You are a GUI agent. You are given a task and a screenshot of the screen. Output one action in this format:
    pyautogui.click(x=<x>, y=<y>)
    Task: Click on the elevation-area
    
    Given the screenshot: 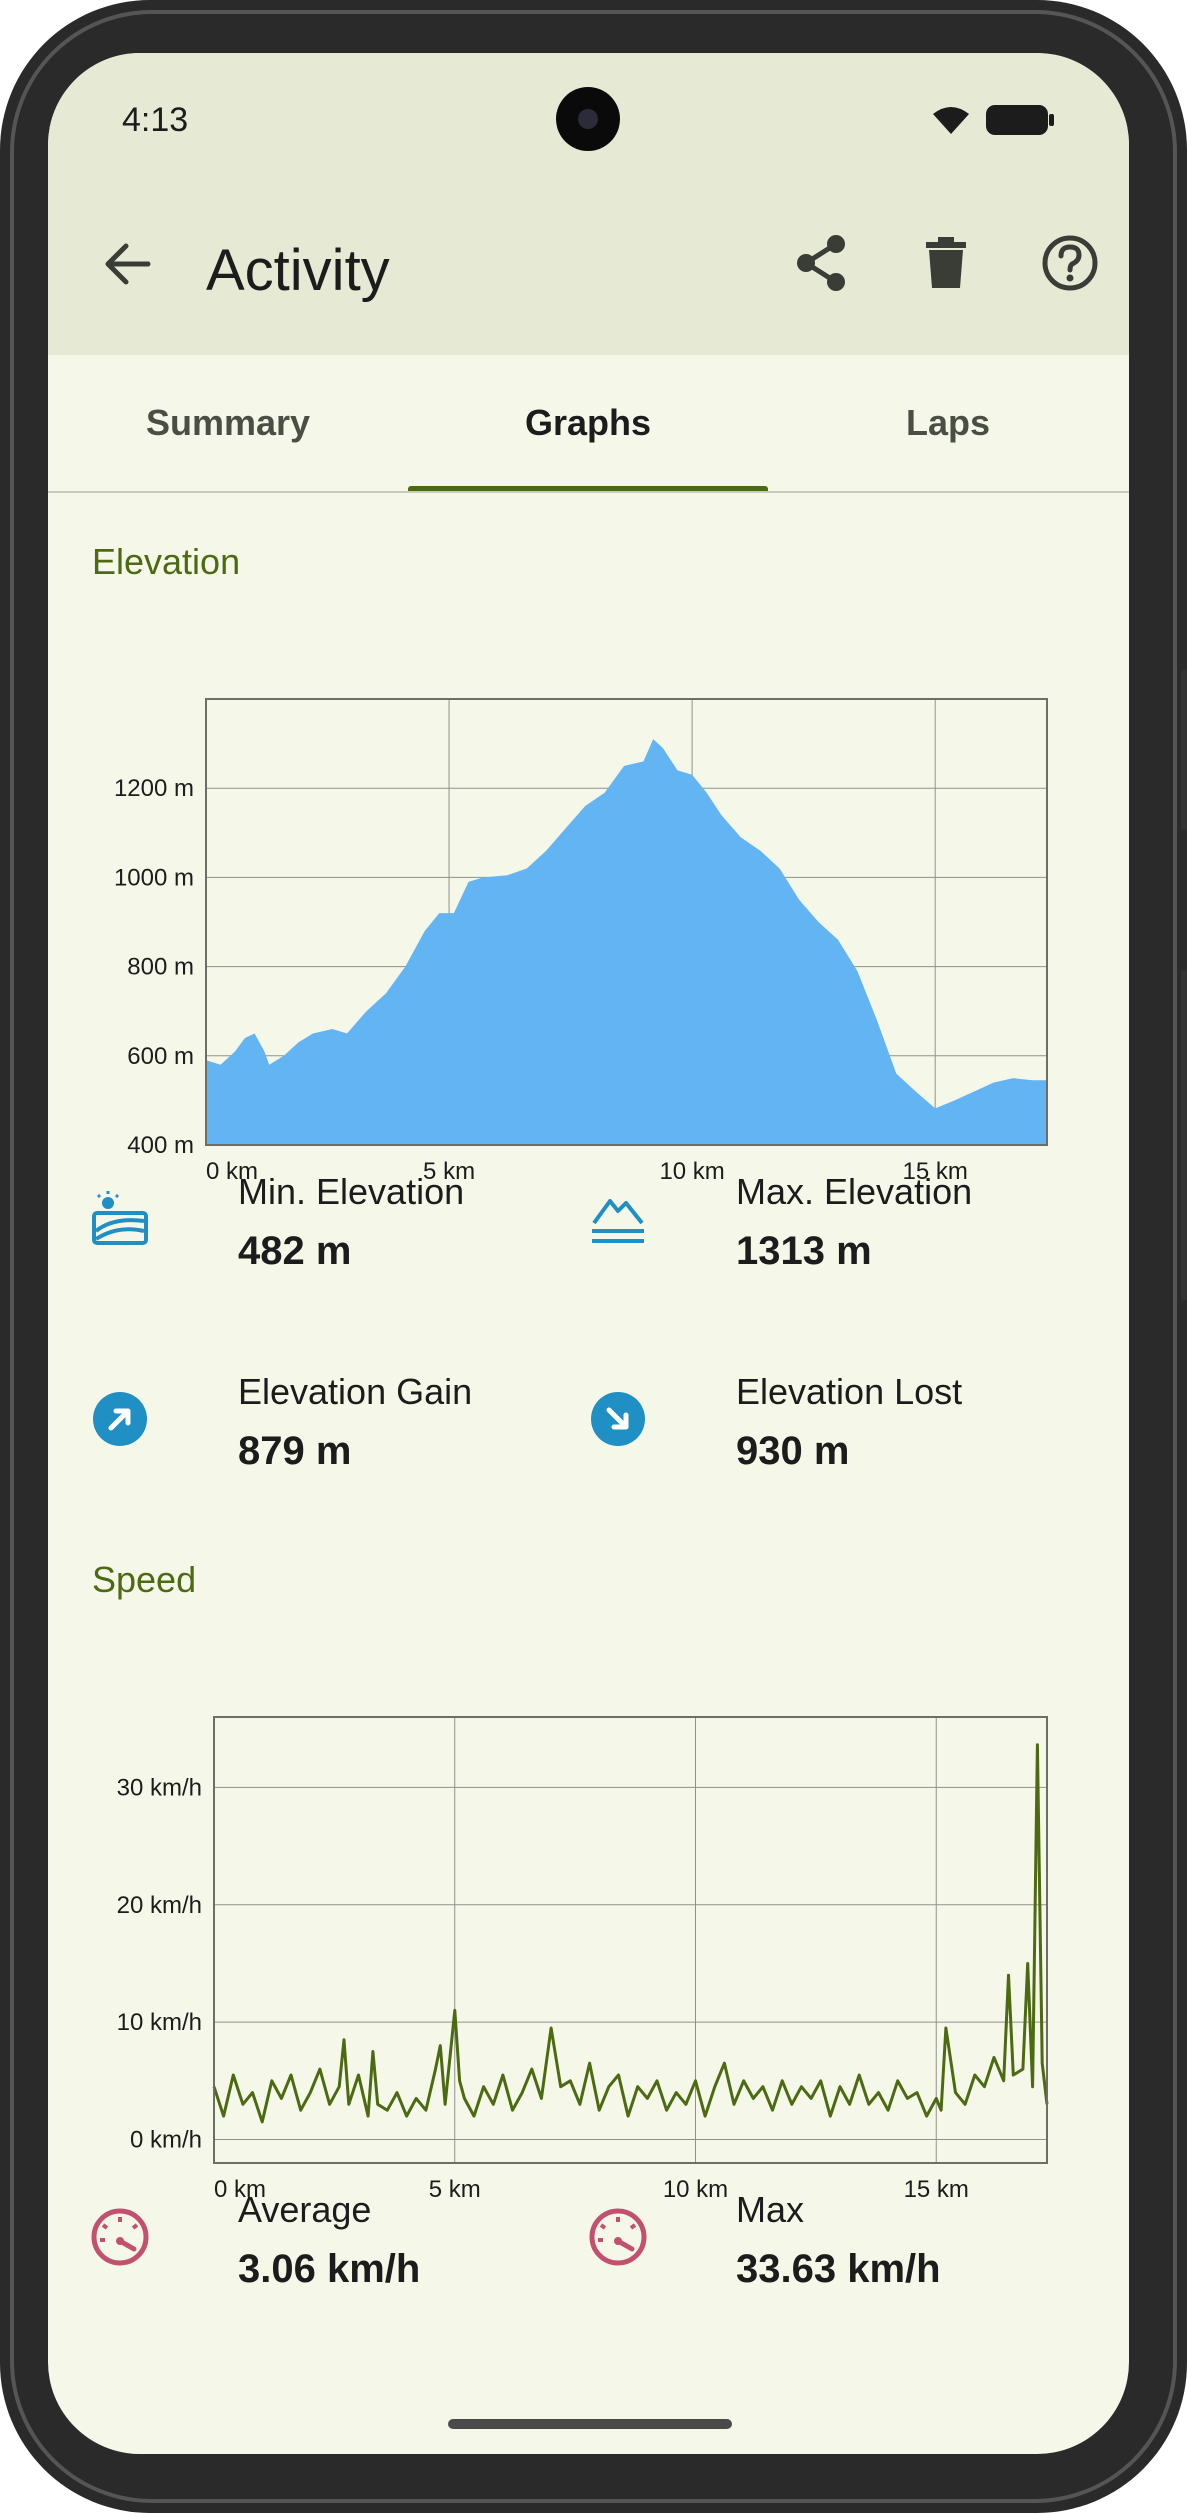 What is the action you would take?
    pyautogui.click(x=626, y=942)
    